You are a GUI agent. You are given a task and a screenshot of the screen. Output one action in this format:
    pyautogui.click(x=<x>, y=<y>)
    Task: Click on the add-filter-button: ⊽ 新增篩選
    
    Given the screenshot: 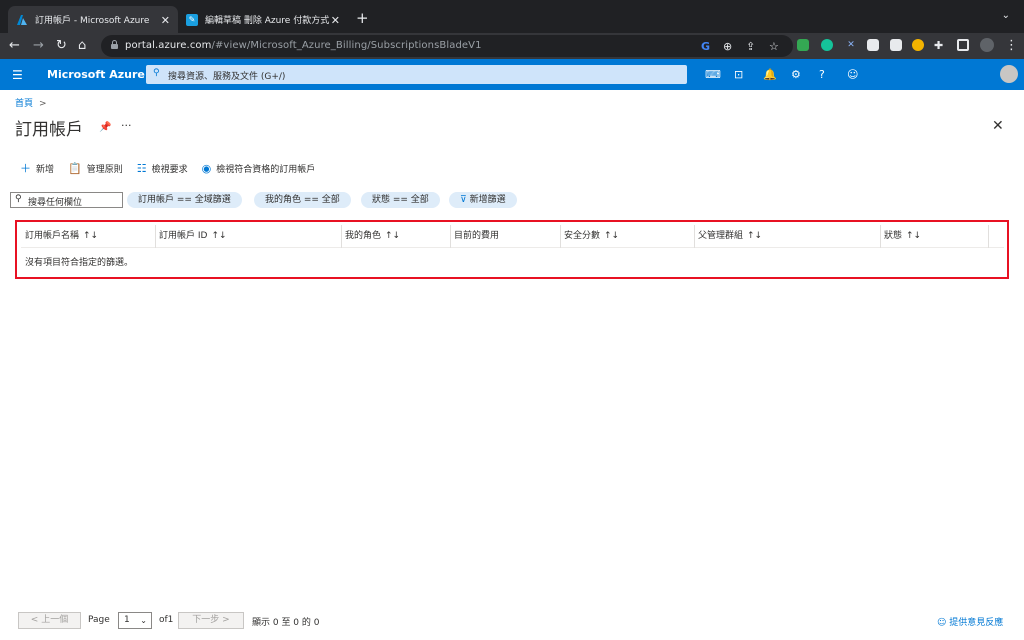 What is the action you would take?
    pyautogui.click(x=483, y=200)
    